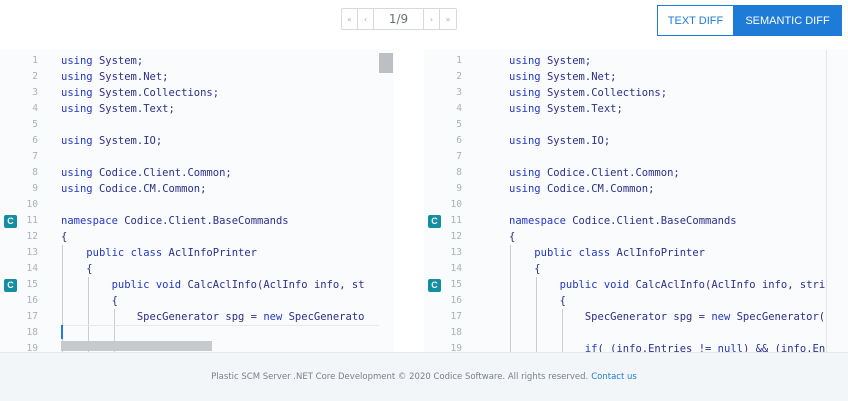 This screenshot has height=401, width=848. I want to click on code-text: using System.IO;, so click(112, 141).